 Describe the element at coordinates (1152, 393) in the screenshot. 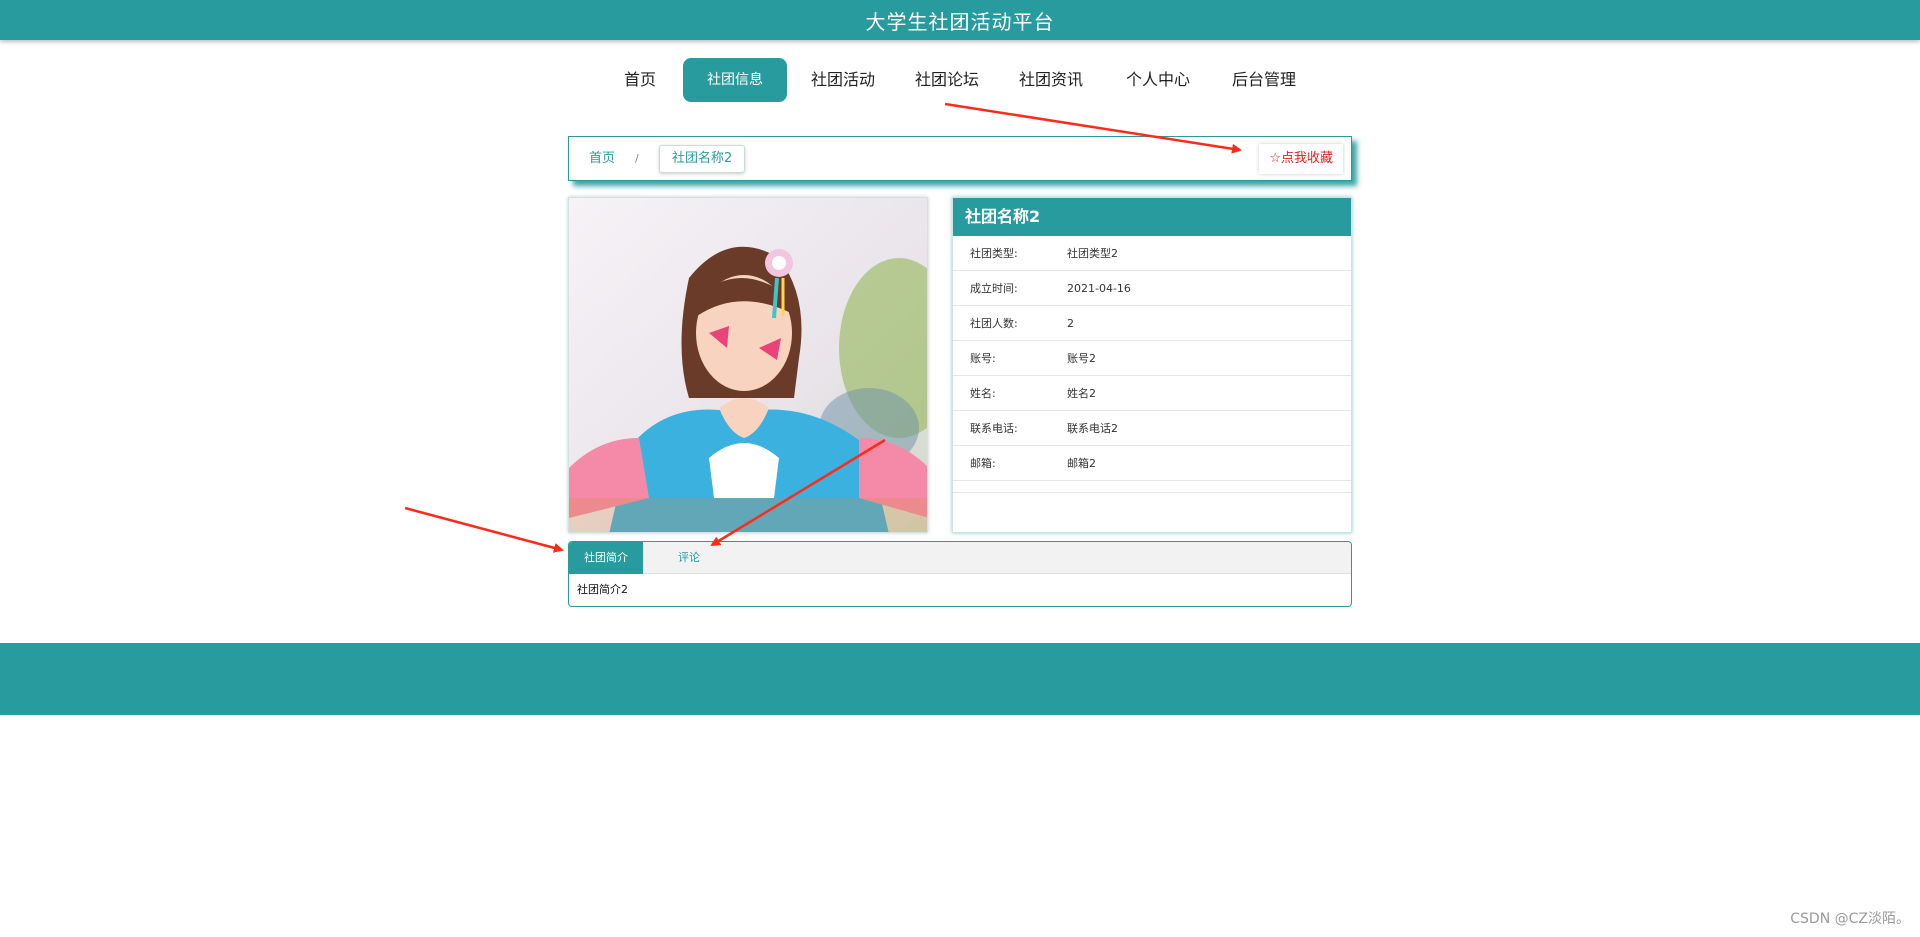

I see `info-row: 姓名: 姓名2` at that location.